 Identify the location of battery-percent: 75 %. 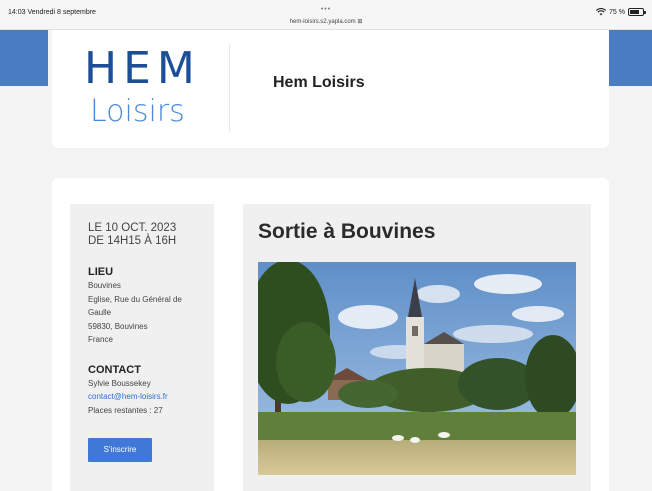
(617, 12).